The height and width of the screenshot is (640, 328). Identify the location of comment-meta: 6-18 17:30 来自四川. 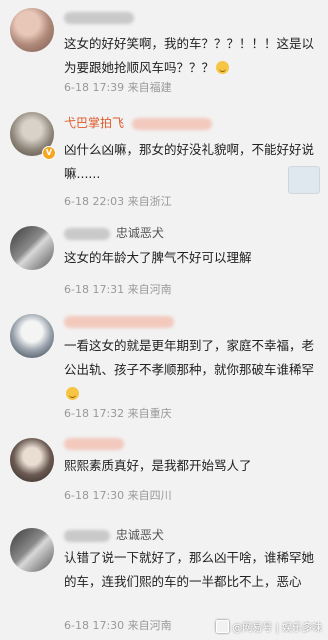
(118, 496).